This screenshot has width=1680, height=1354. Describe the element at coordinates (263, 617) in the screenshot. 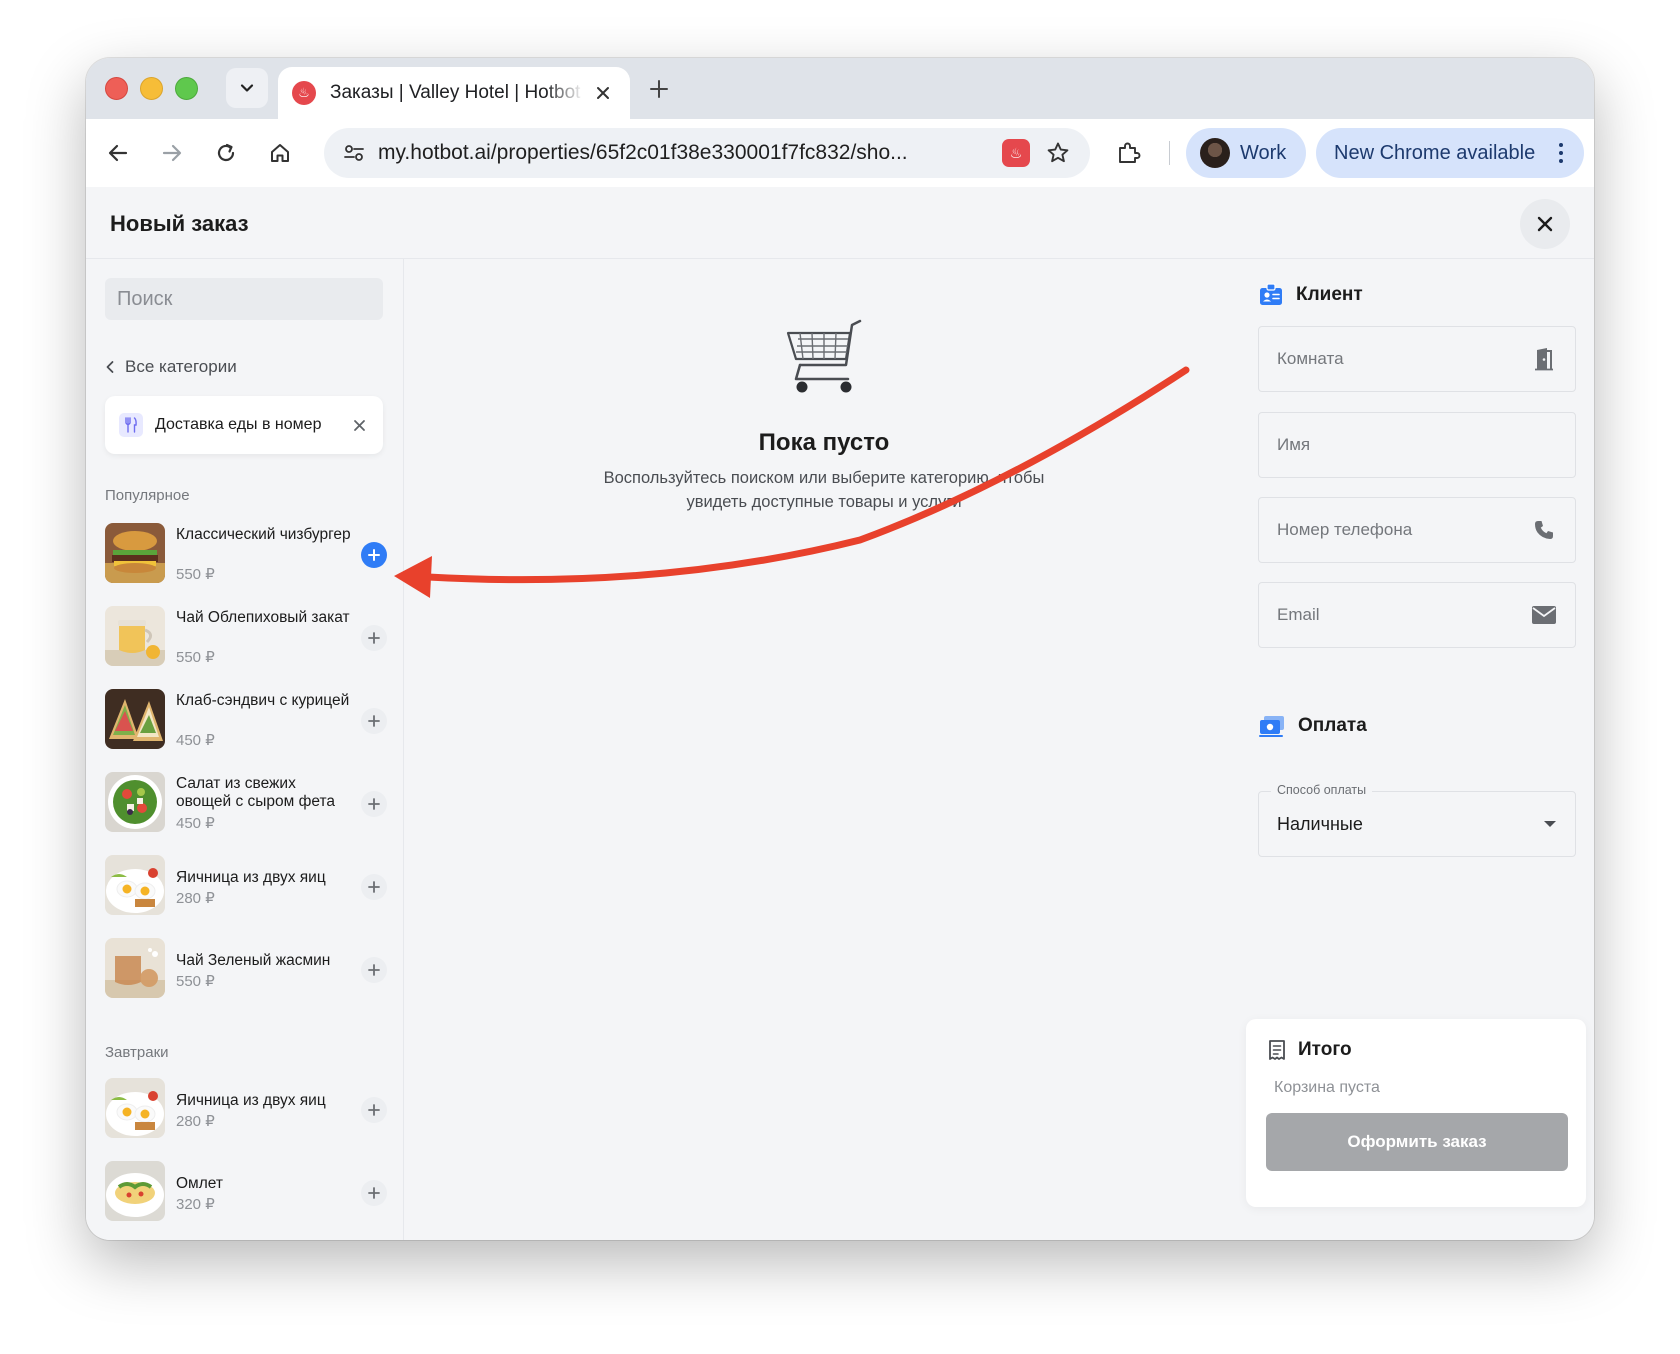

I see `item-name: Чай Облепиховый закат` at that location.